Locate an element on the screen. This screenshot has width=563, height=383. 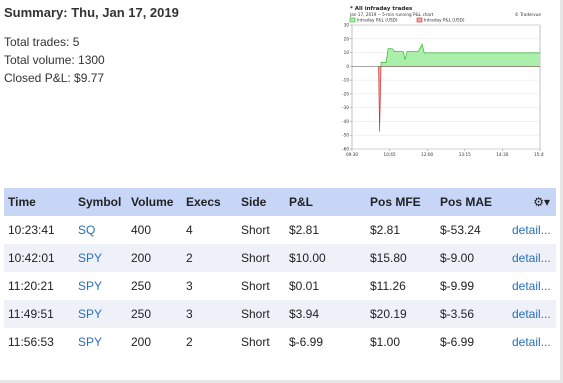
cell-pos-mfe: $2.81 is located at coordinates (385, 230).